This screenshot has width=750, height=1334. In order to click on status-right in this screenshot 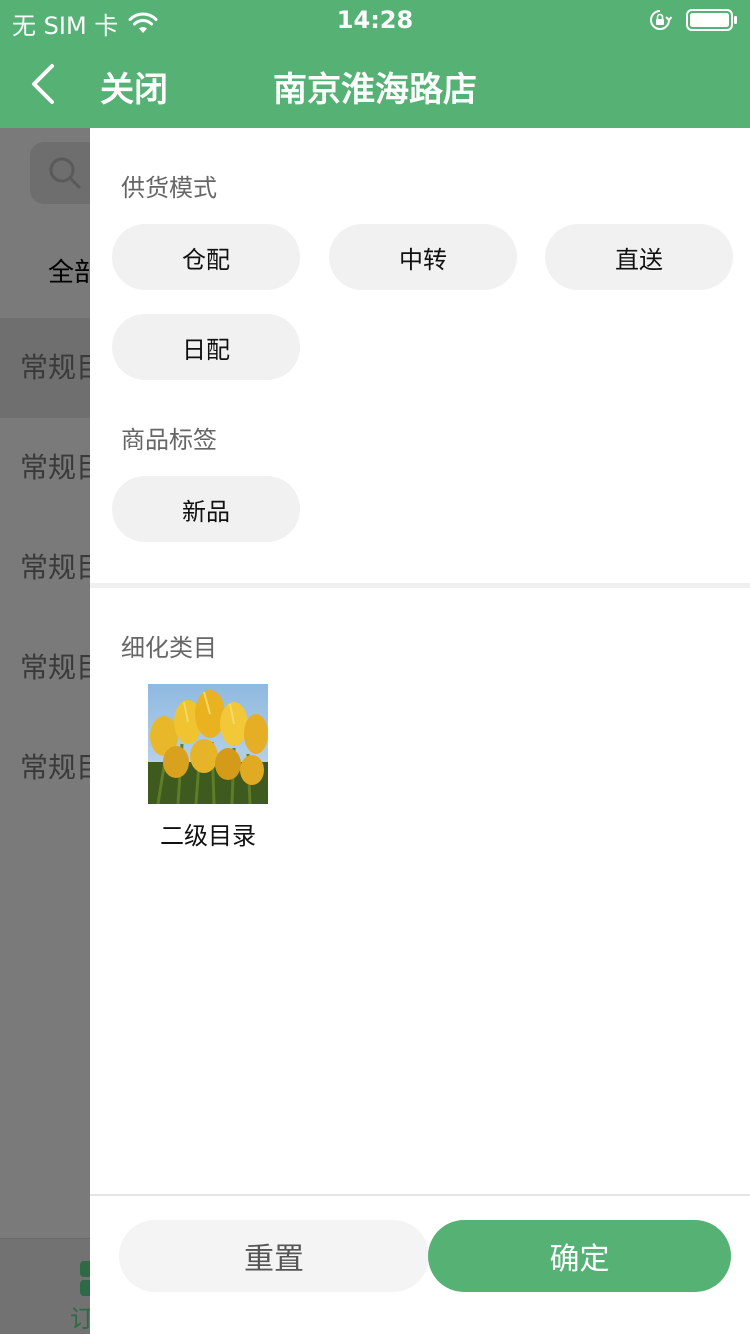, I will do `click(693, 20)`.